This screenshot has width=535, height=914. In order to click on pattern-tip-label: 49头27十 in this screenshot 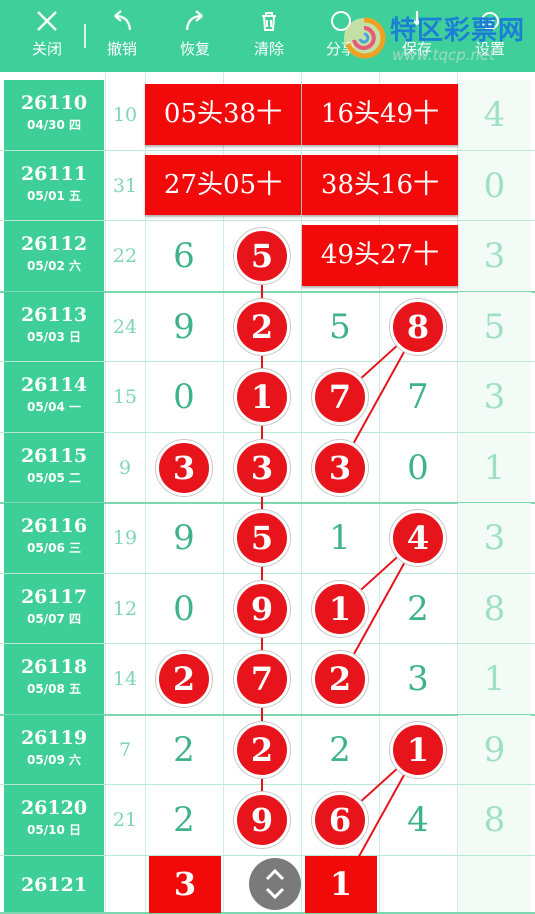, I will do `click(380, 255)`.